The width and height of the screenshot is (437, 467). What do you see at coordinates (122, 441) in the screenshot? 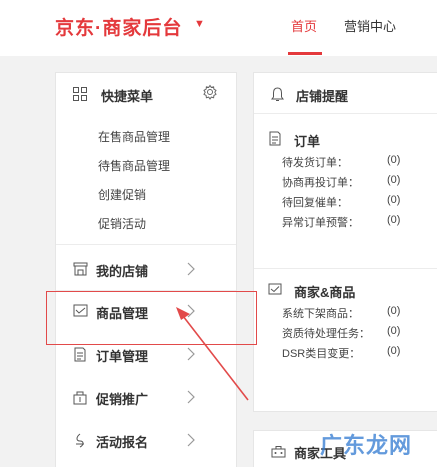
I see `menu-activity-signup: 活动报名` at bounding box center [122, 441].